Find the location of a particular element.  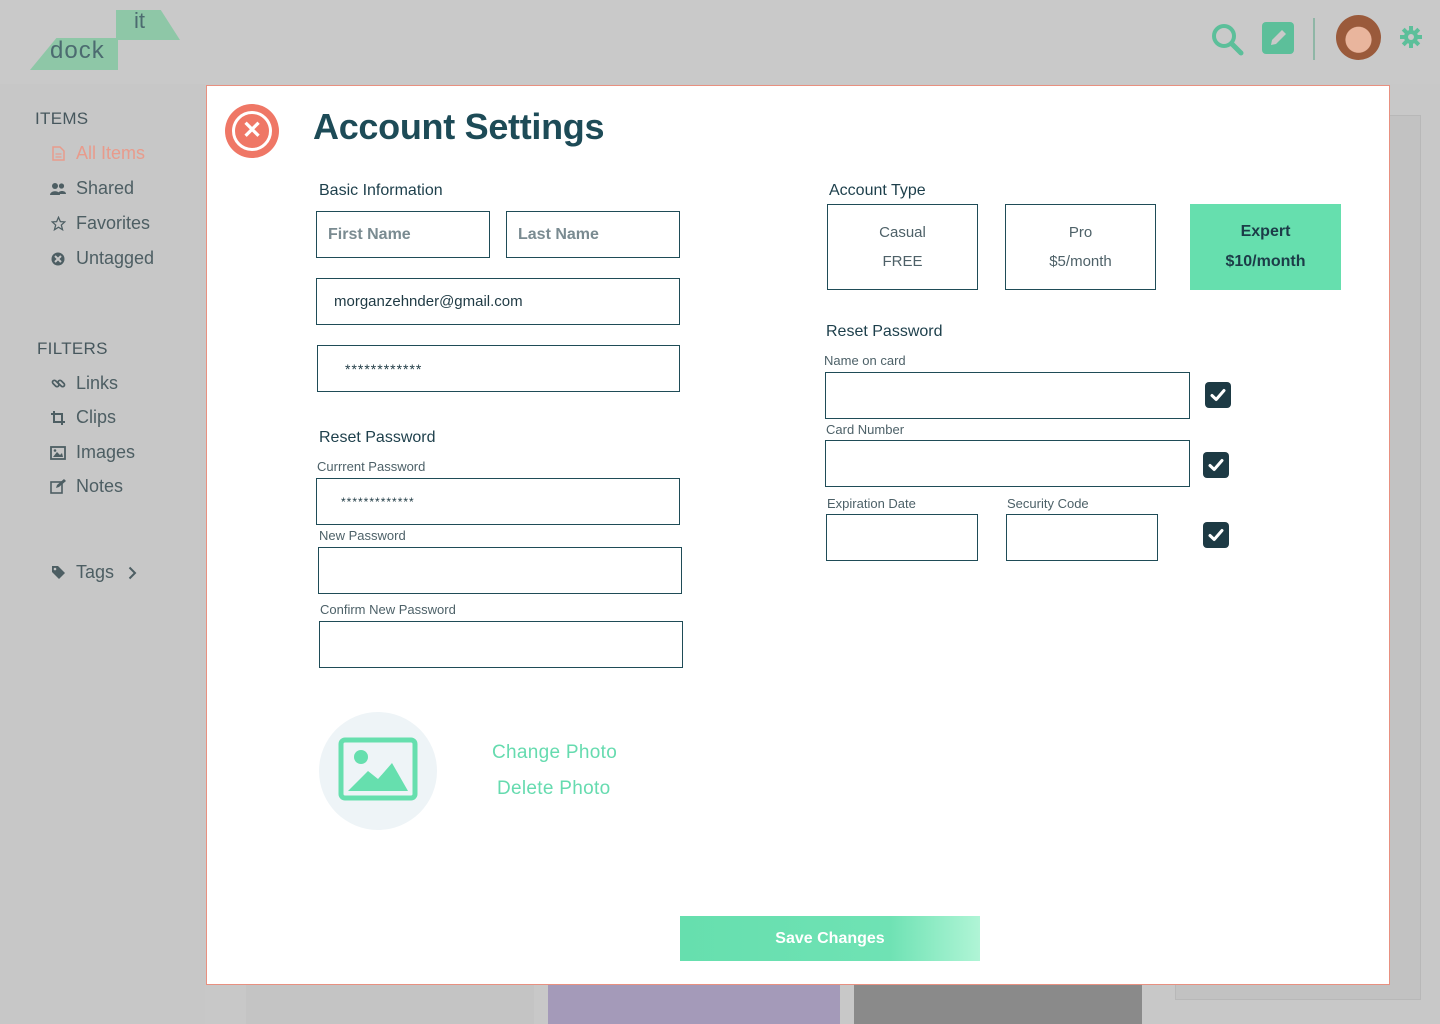

expiration-date-label: Expiration Date is located at coordinates (871, 503).